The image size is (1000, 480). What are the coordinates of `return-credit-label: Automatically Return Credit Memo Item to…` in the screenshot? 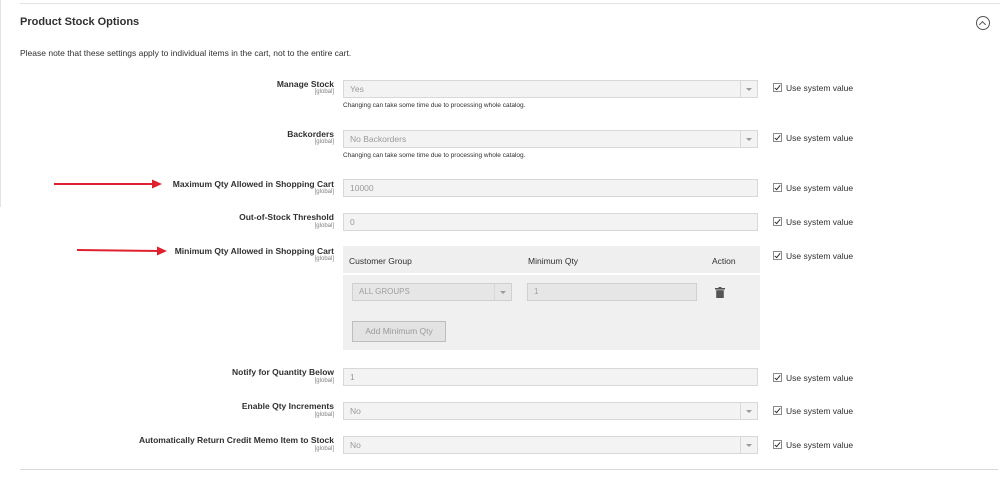 It's located at (236, 440).